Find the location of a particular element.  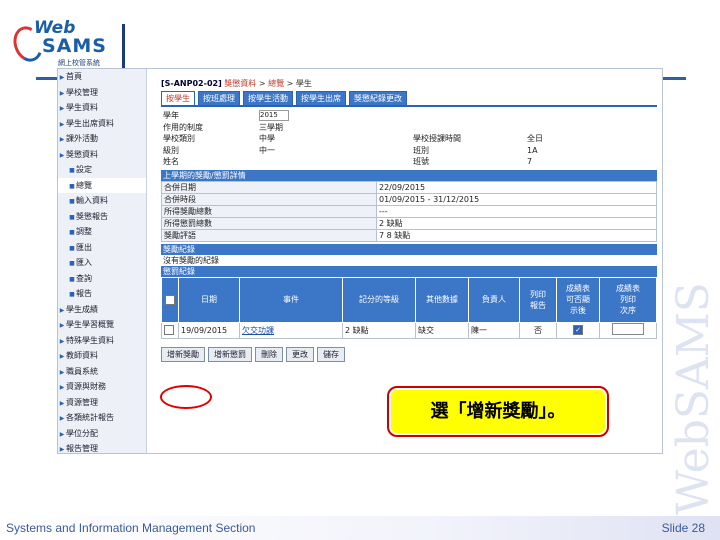

info-label: 班號 is located at coordinates (421, 162).